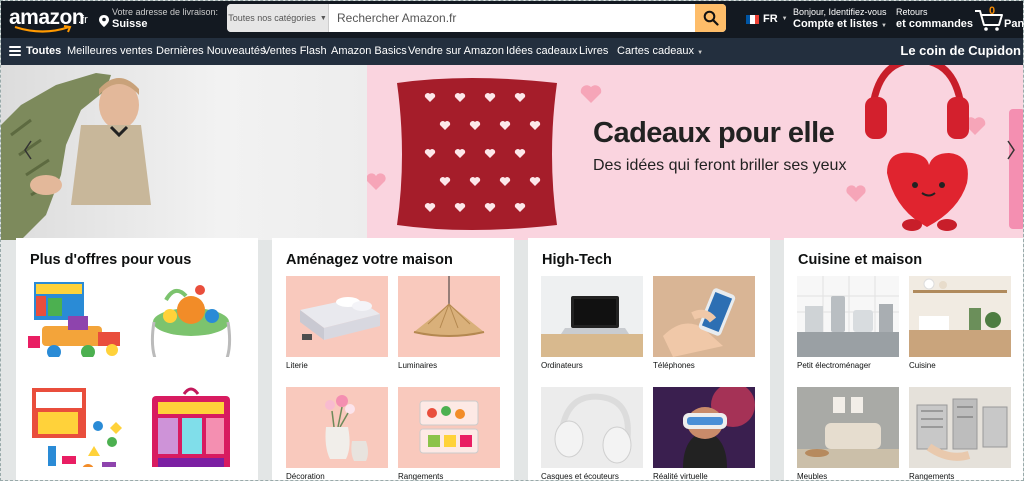  What do you see at coordinates (562, 365) in the screenshot?
I see `category-caption: Ordinateurs` at bounding box center [562, 365].